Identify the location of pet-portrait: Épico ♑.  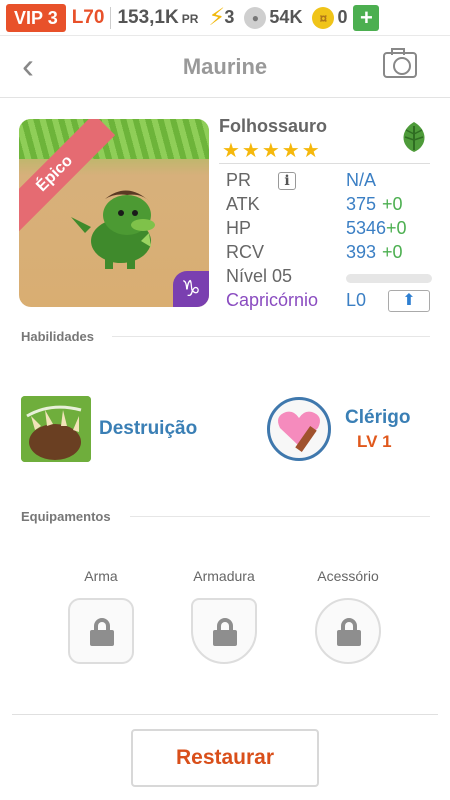
(114, 213).